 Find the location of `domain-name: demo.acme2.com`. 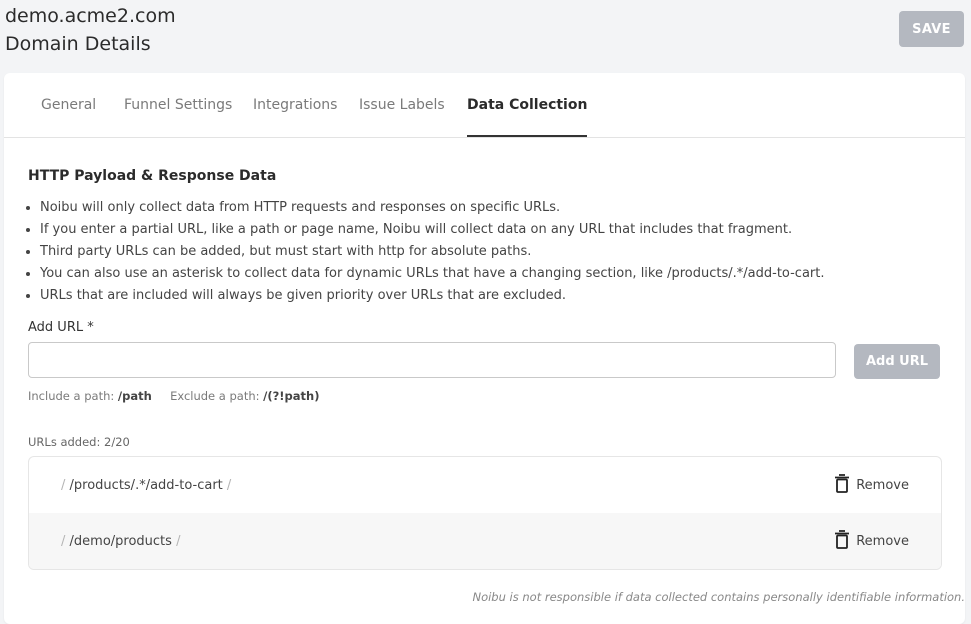

domain-name: demo.acme2.com is located at coordinates (90, 16).